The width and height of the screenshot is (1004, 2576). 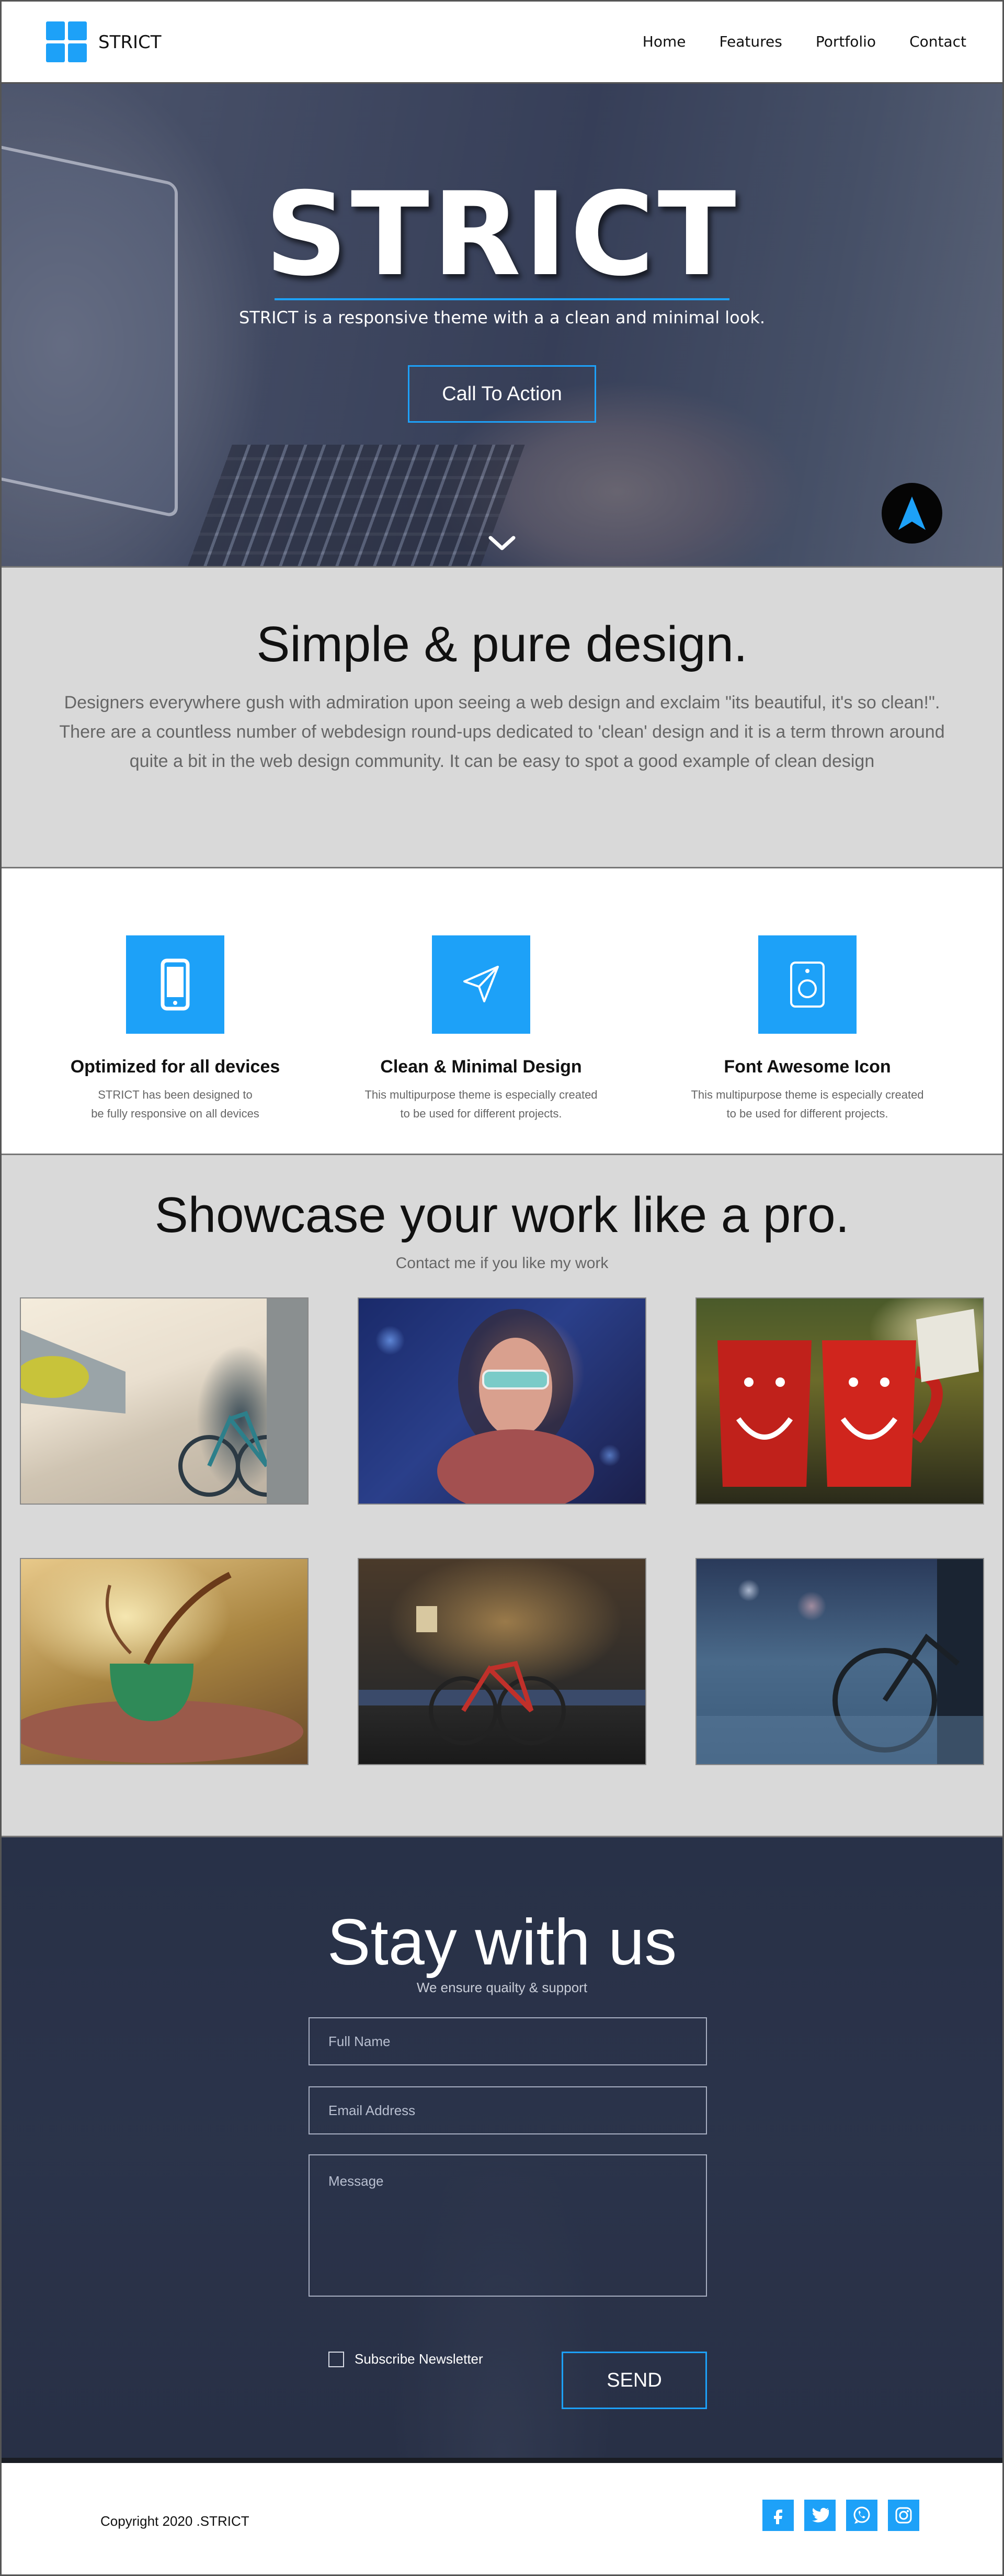 What do you see at coordinates (862, 2516) in the screenshot?
I see `whatsapp-icon` at bounding box center [862, 2516].